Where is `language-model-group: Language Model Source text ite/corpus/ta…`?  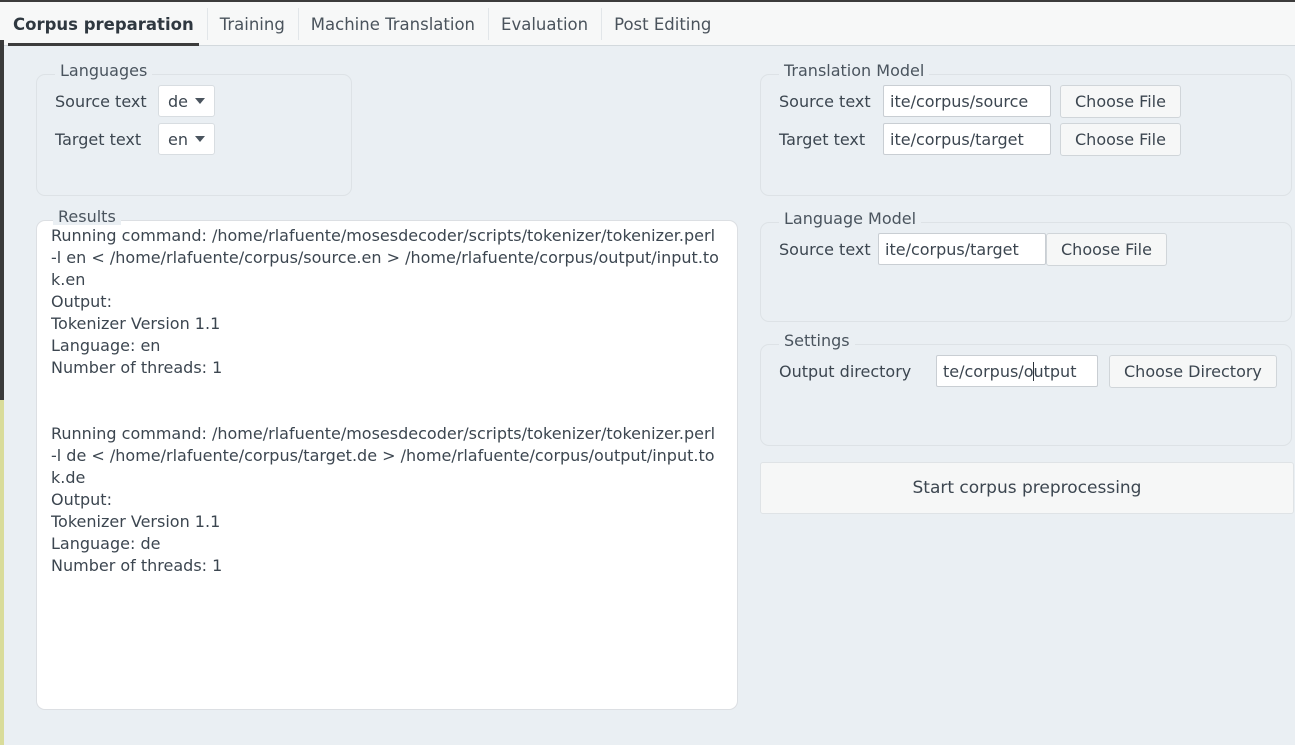 language-model-group: Language Model Source text ite/corpus/ta… is located at coordinates (1026, 266).